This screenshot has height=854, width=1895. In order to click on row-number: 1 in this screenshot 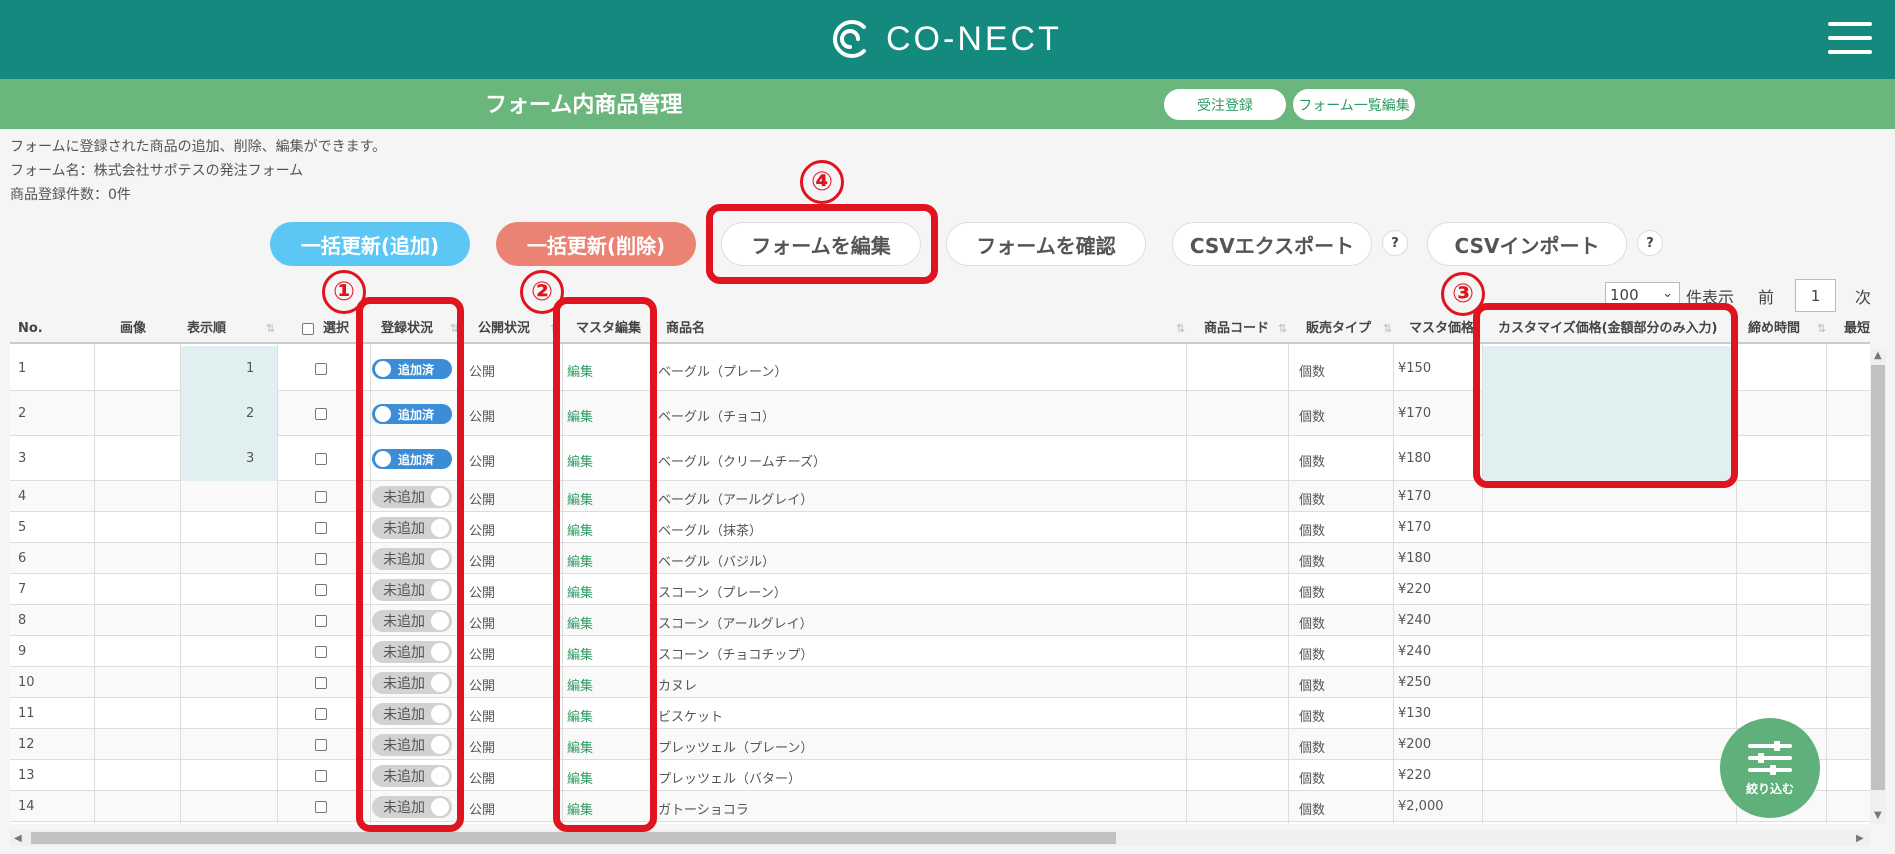, I will do `click(22, 368)`.